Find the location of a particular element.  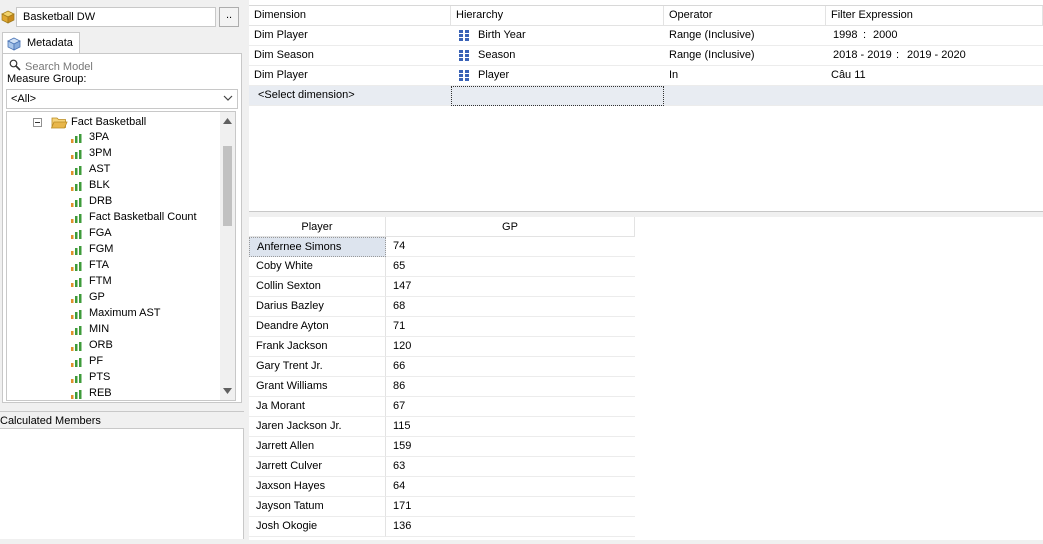

measure-label: ORB is located at coordinates (101, 345).